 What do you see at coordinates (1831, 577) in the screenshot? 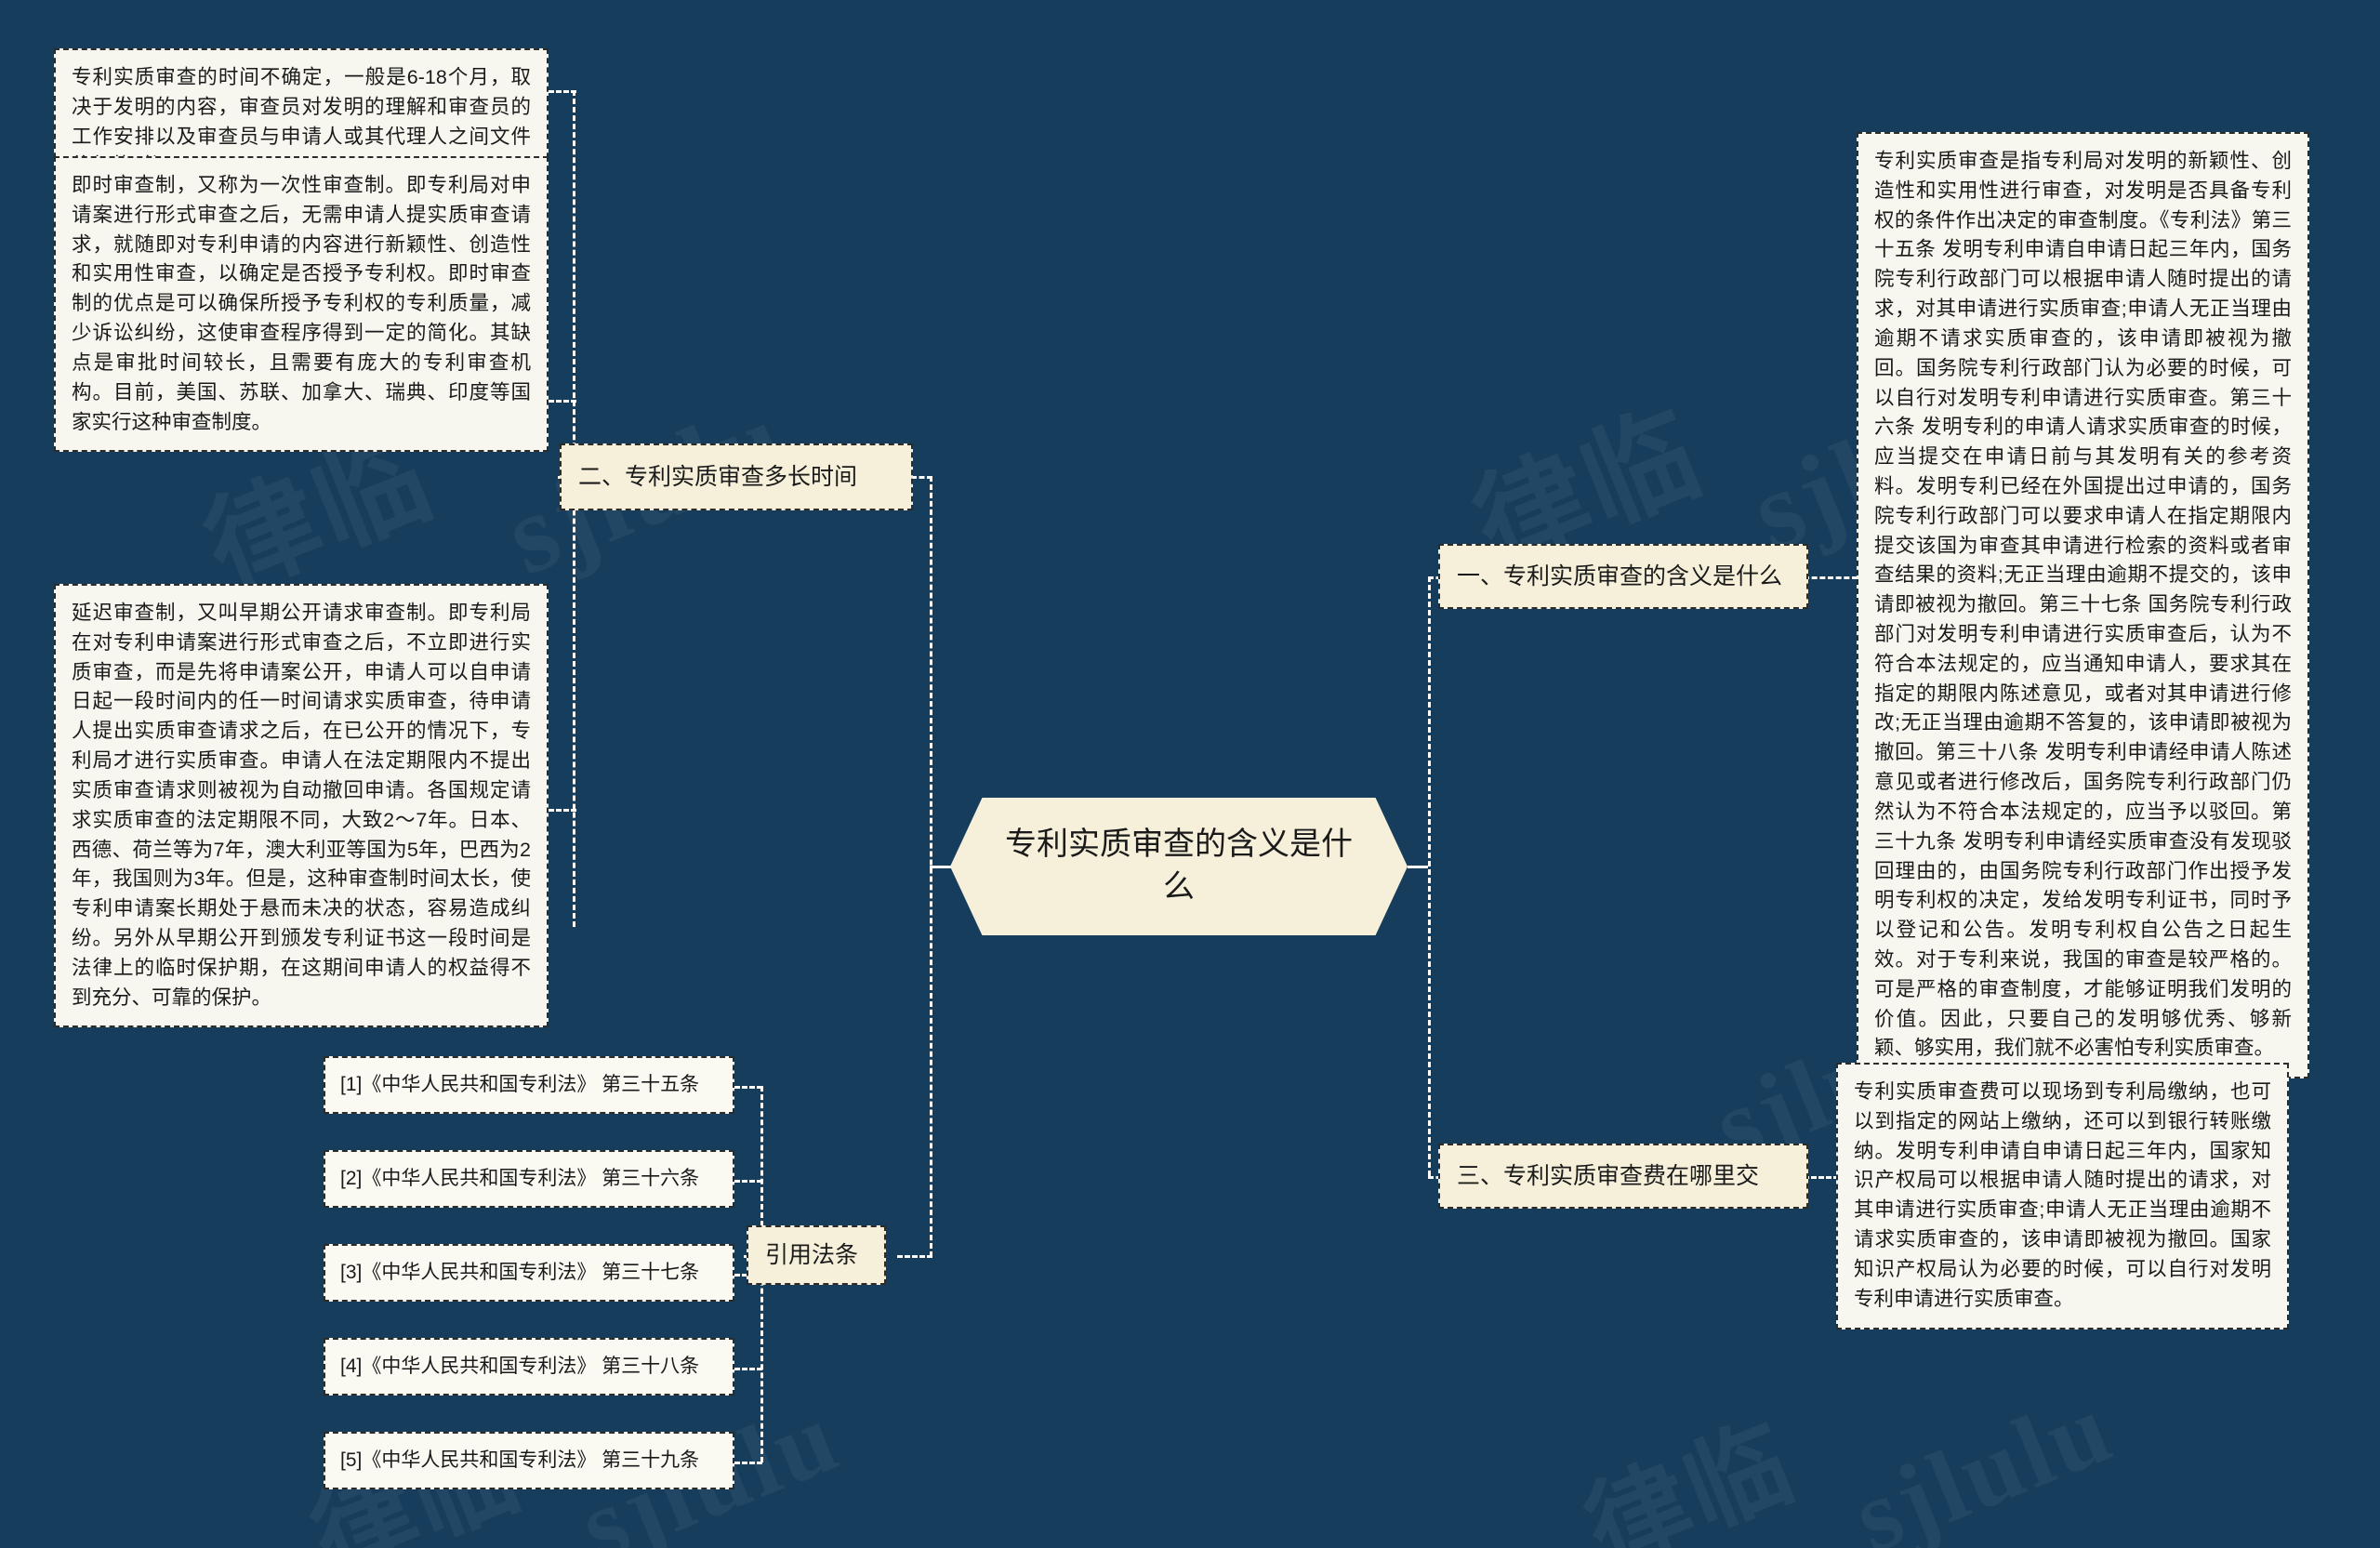
I see `connector-right-b1-detail` at bounding box center [1831, 577].